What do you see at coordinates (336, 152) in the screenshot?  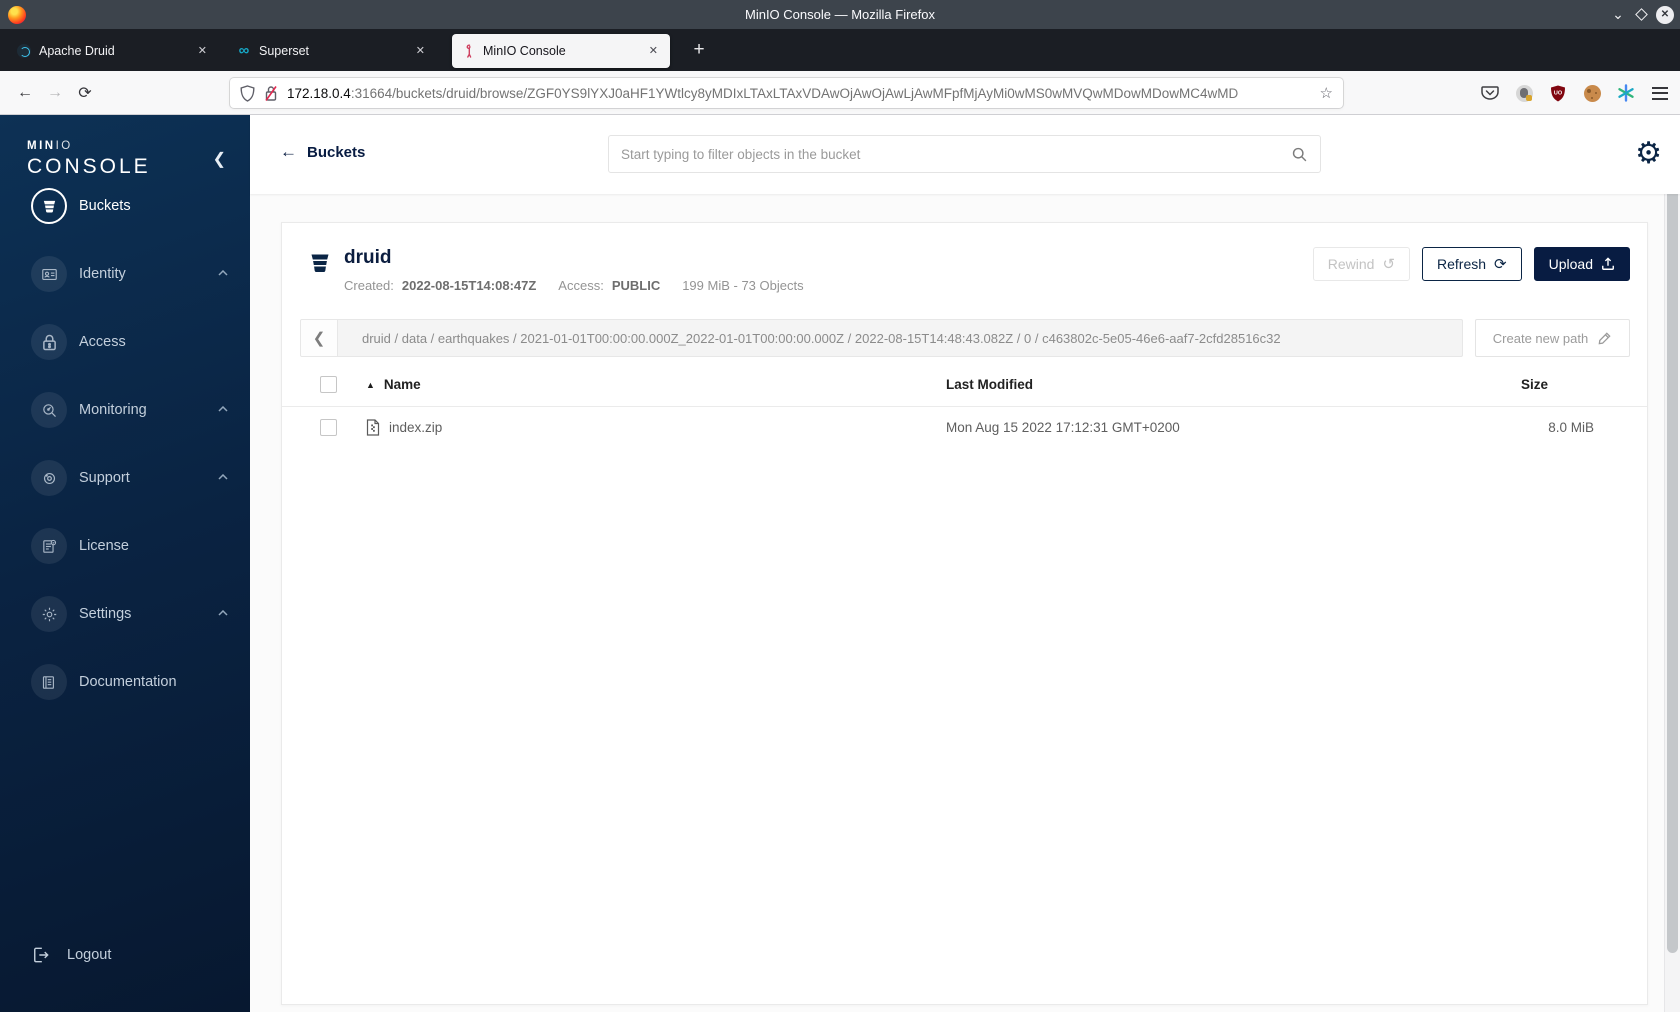 I see `back-label: Buckets` at bounding box center [336, 152].